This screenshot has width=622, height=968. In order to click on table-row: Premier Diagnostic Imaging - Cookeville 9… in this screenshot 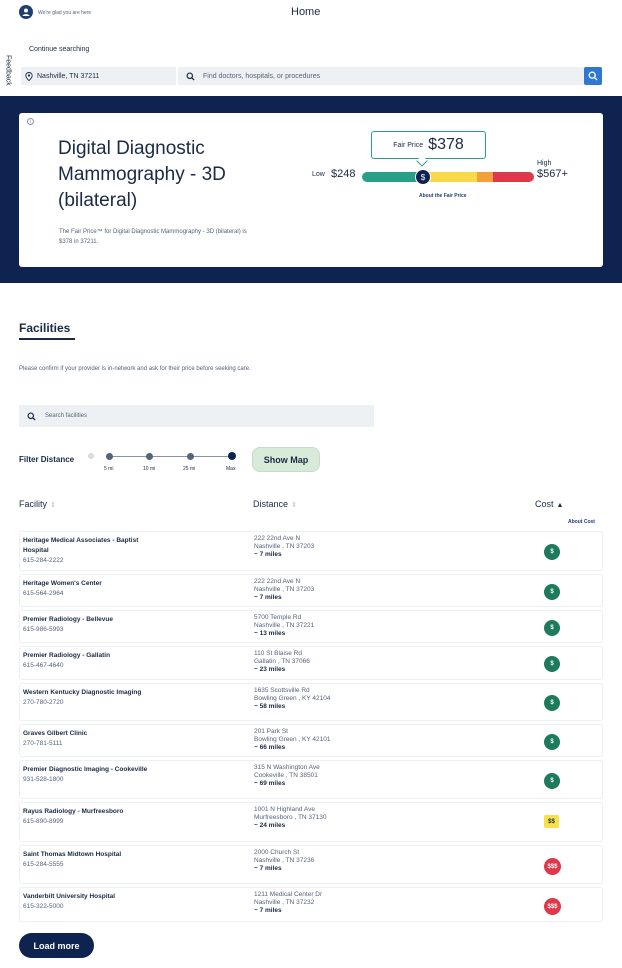, I will do `click(311, 779)`.